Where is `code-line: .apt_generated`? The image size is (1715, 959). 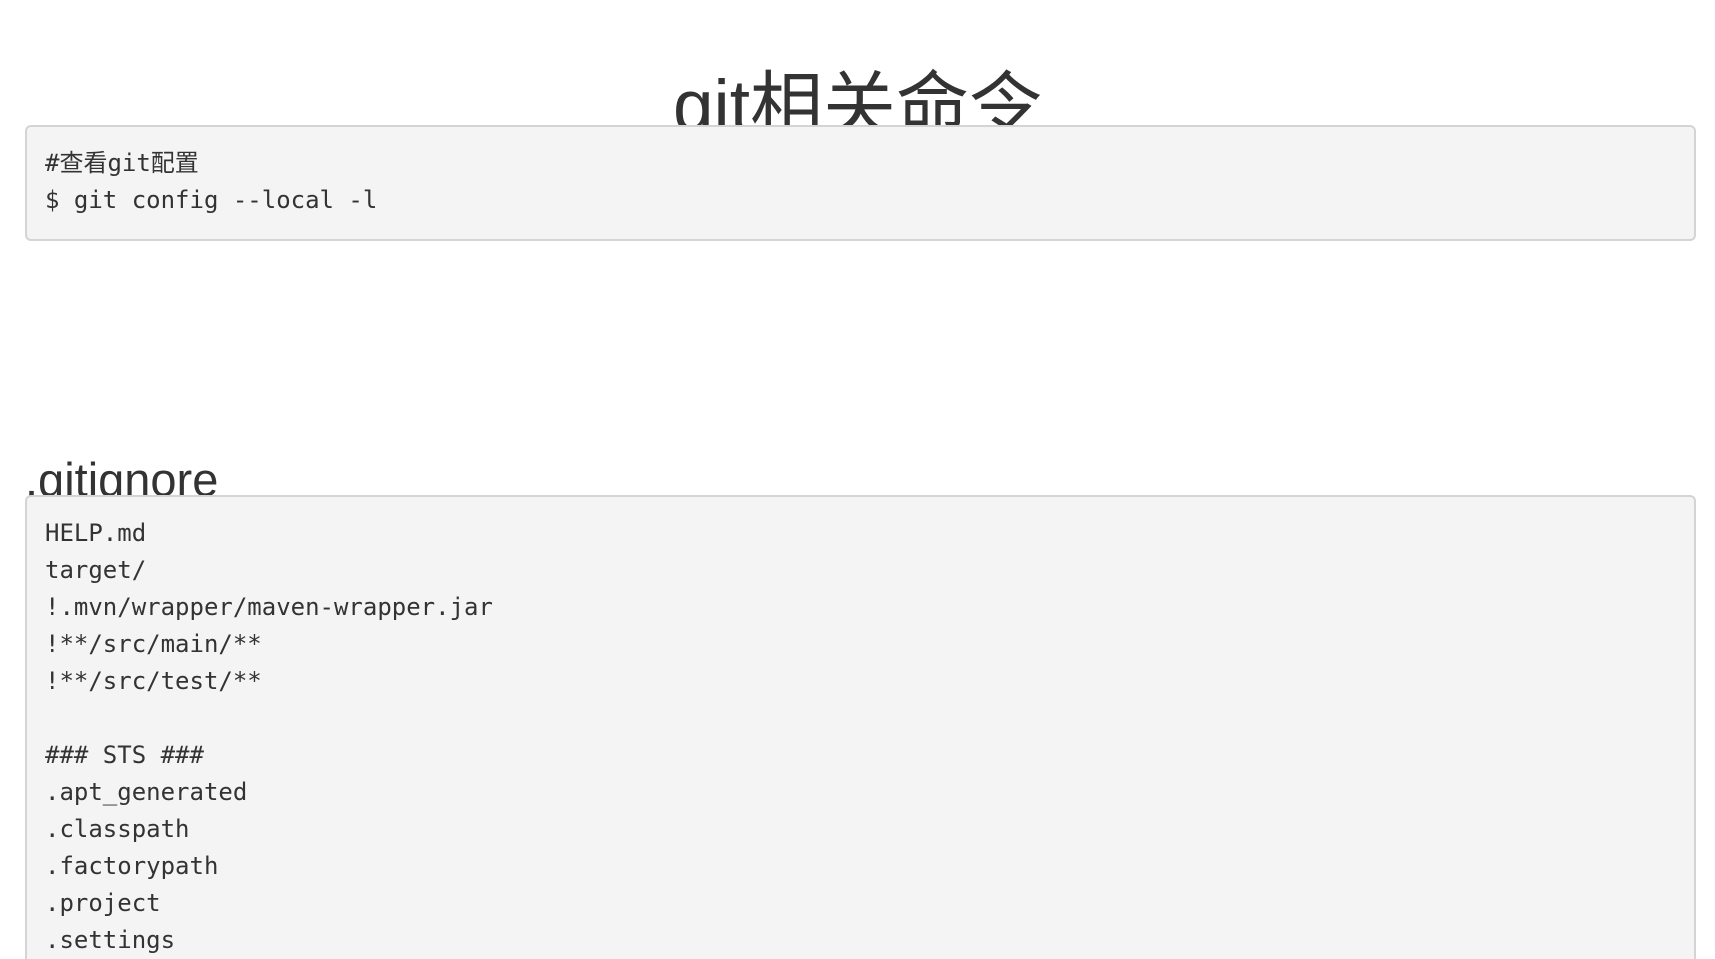 code-line: .apt_generated is located at coordinates (146, 792).